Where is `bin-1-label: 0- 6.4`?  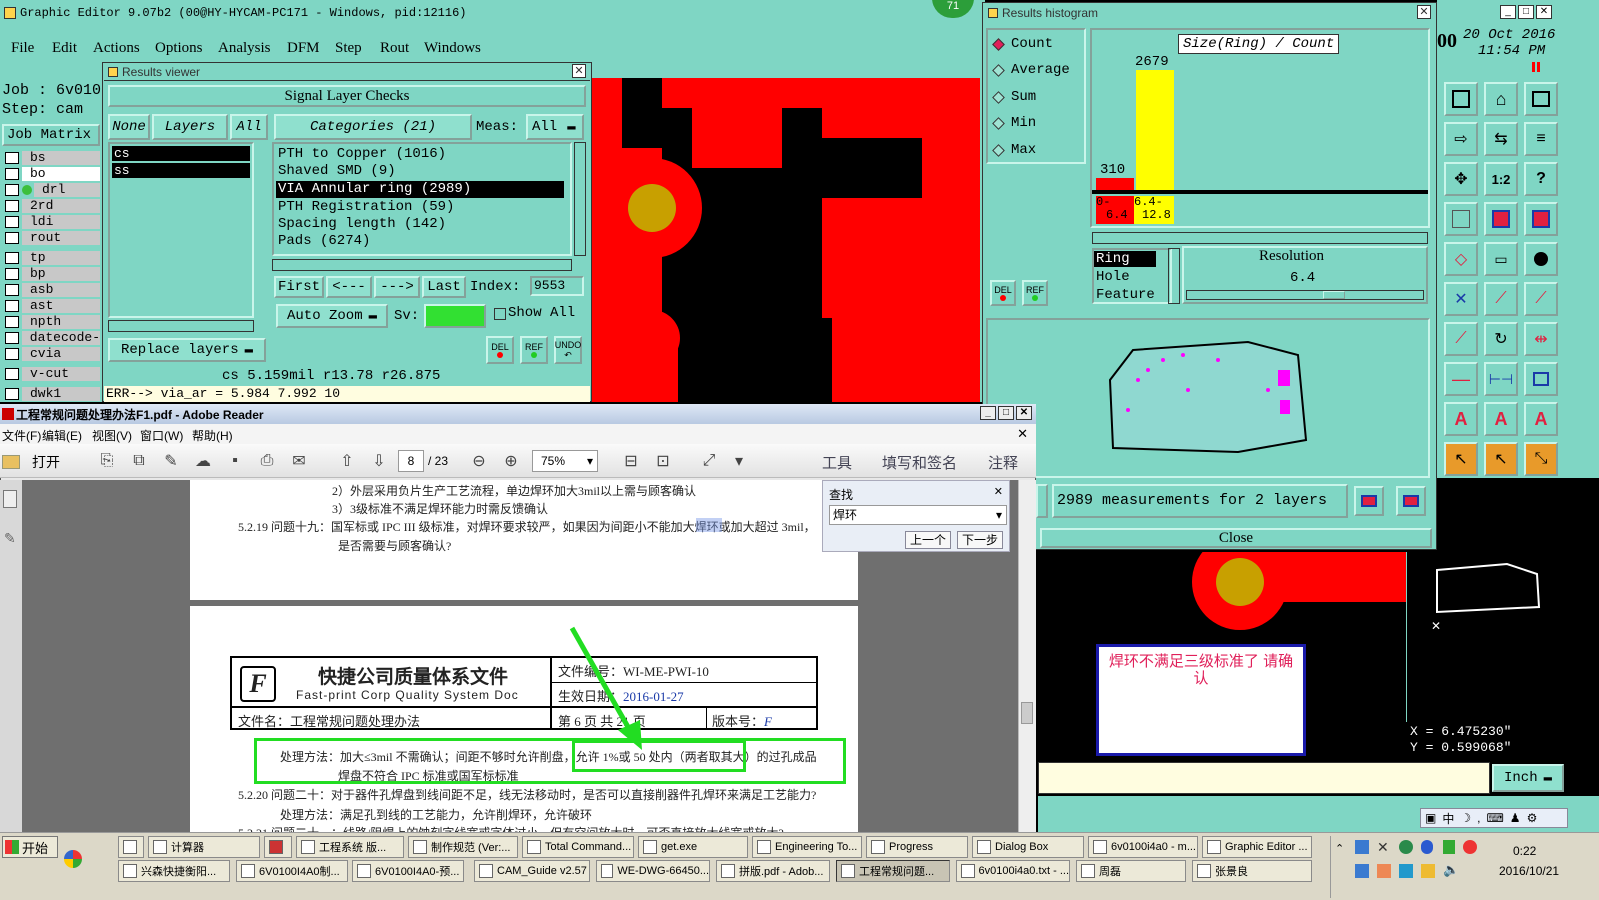
bin-1-label: 0- 6.4 is located at coordinates (1115, 210).